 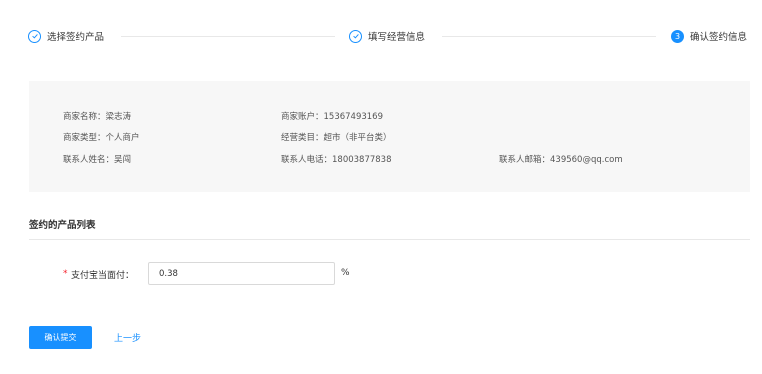 What do you see at coordinates (397, 37) in the screenshot?
I see `step-label: 填写经营信息` at bounding box center [397, 37].